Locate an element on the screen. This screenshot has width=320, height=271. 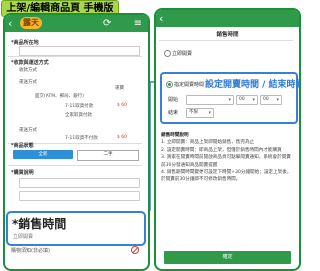
scheduled-callout: 設定開賣時間 / 結束時間 is located at coordinates (253, 85).